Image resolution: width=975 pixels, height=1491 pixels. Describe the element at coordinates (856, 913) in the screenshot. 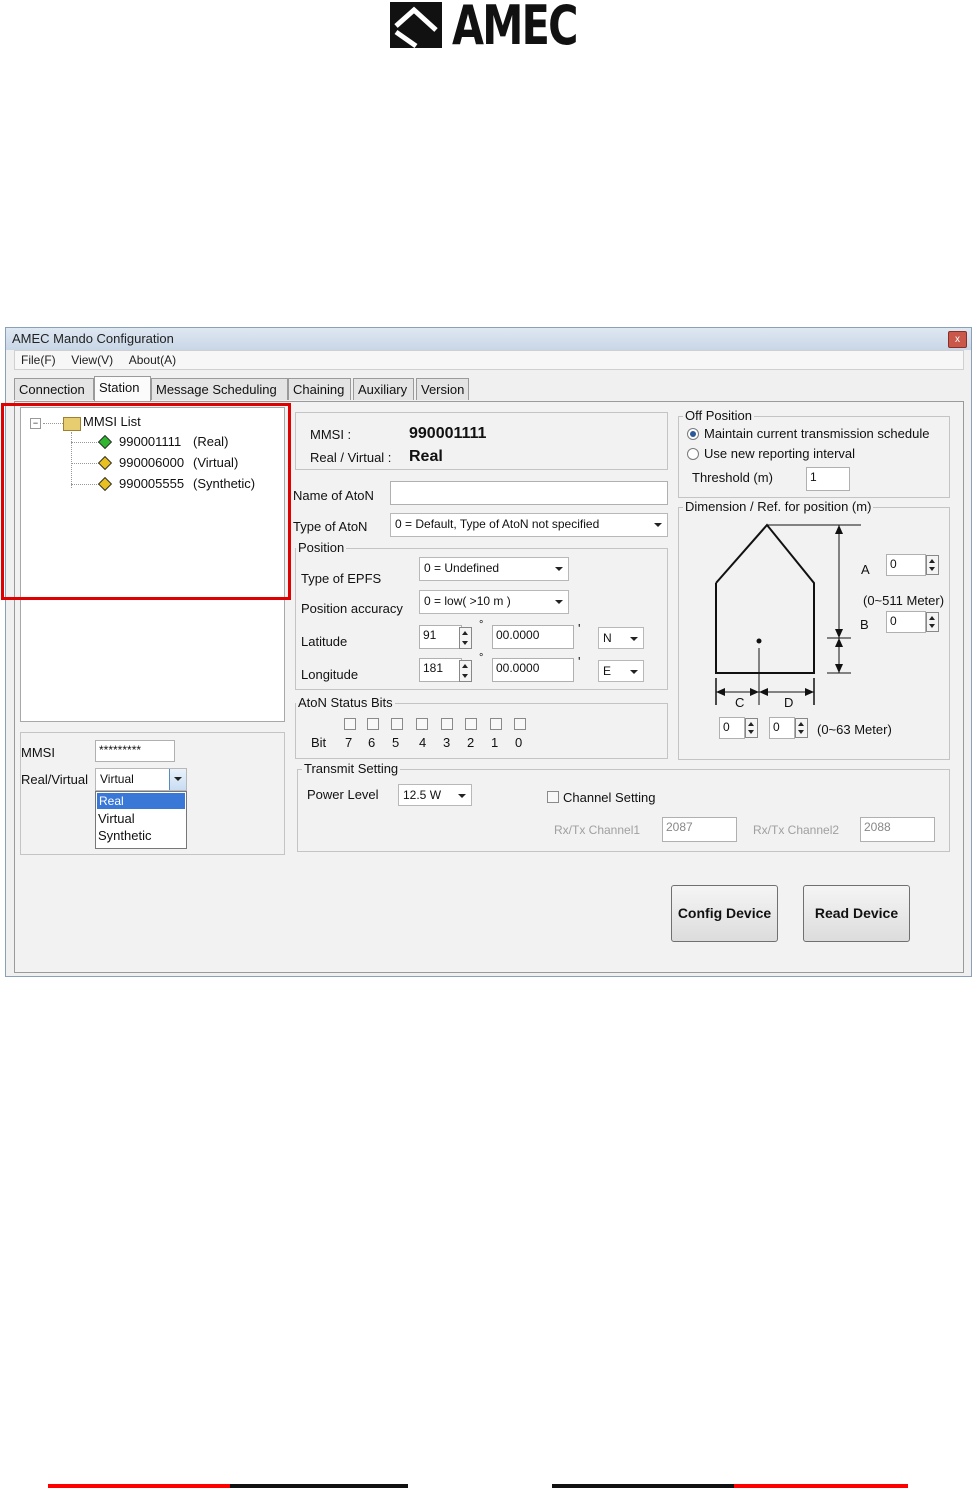

I see `read-device-button: Read Device` at that location.